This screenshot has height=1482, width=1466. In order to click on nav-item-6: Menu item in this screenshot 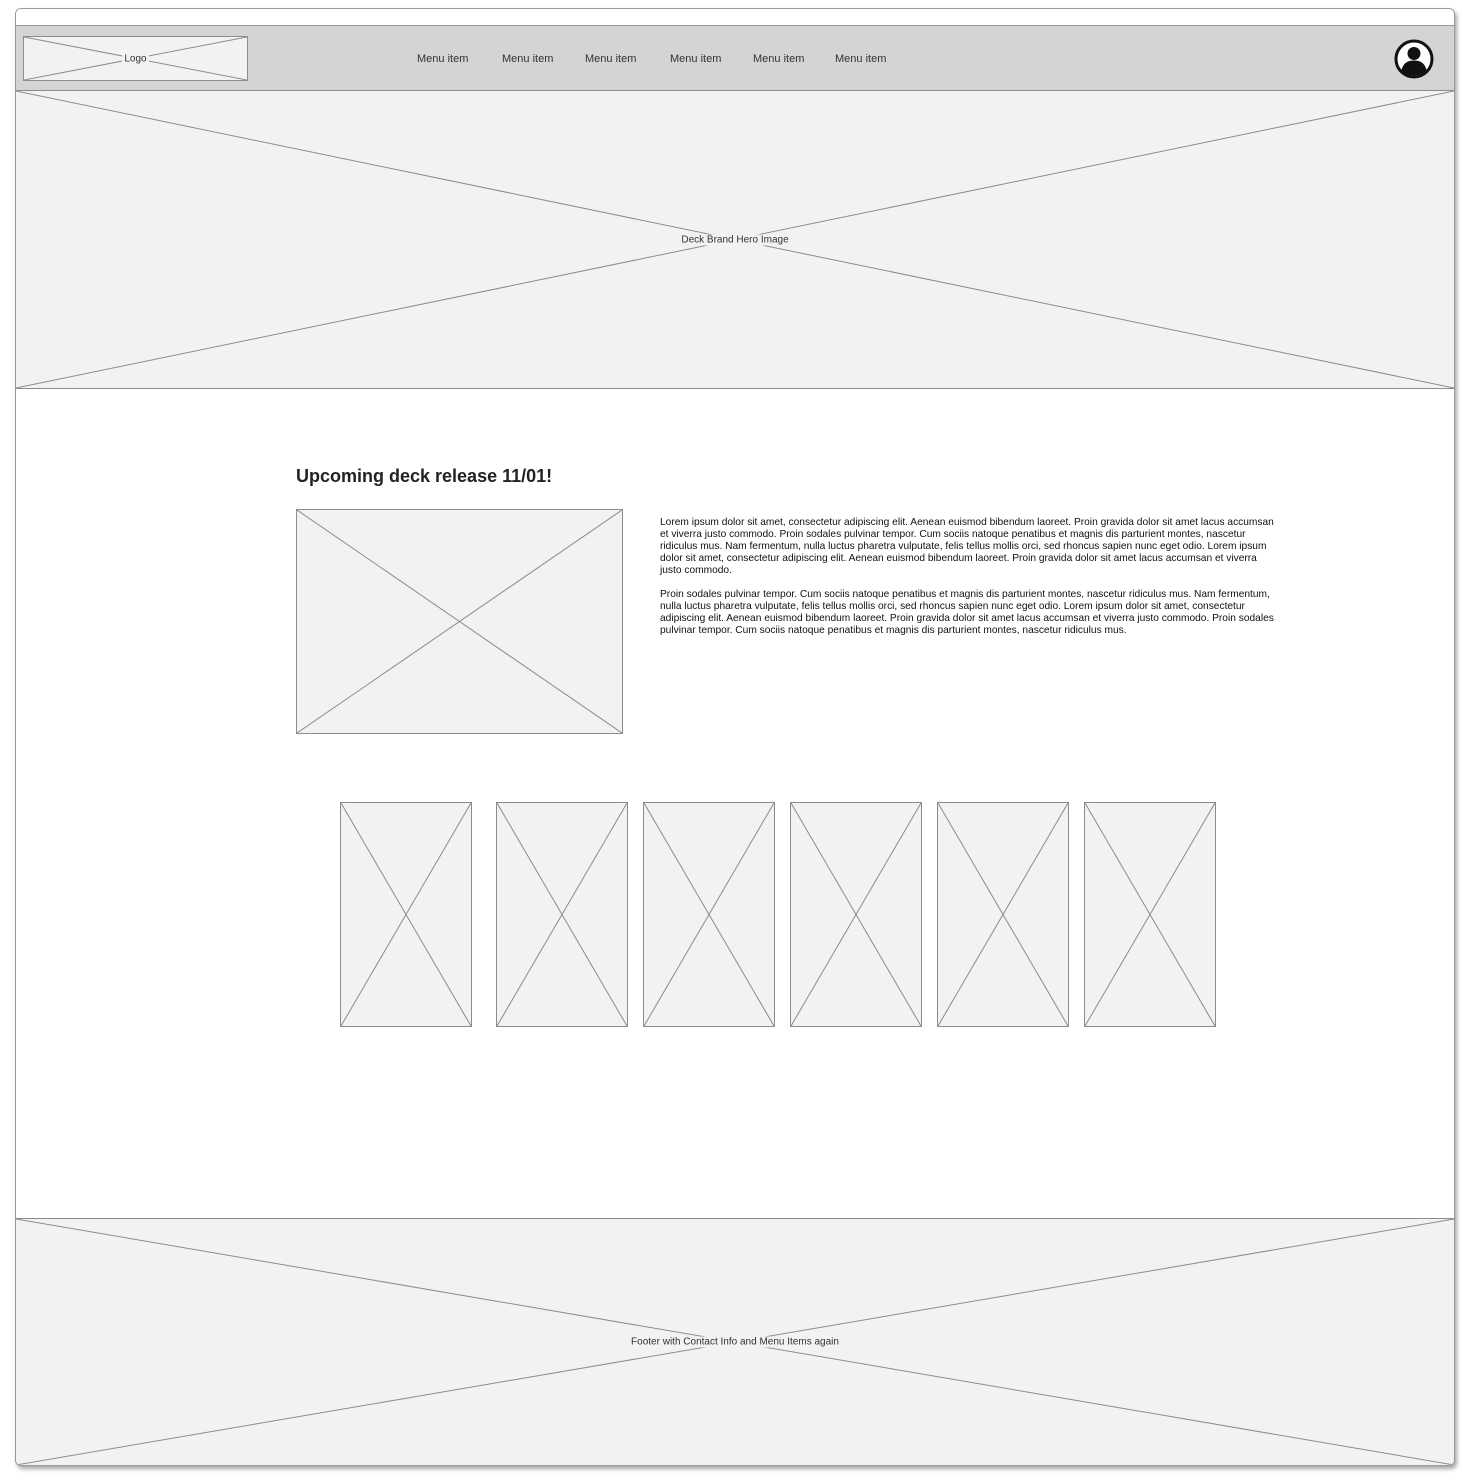, I will do `click(860, 59)`.